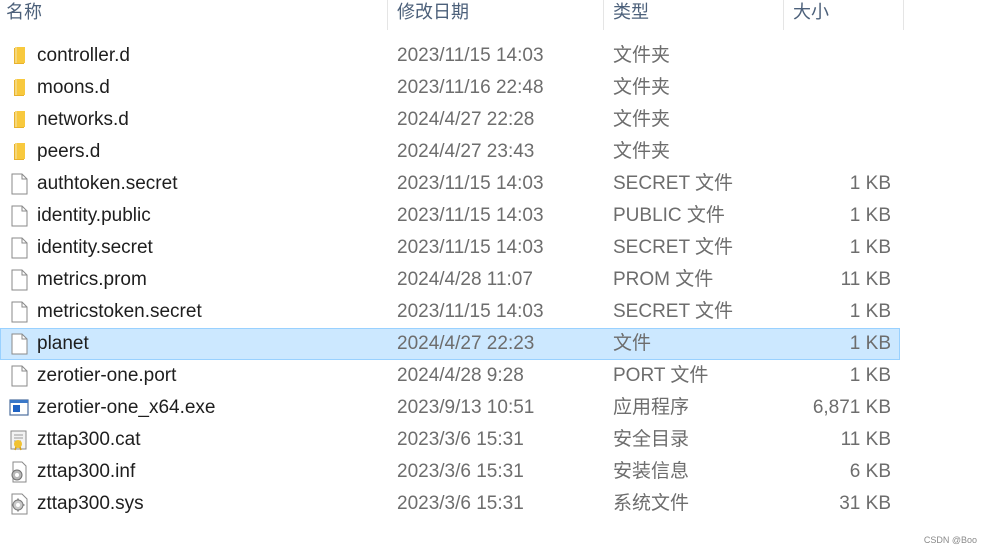 This screenshot has height=553, width=991. Describe the element at coordinates (73, 87) in the screenshot. I see `file-name: moons.d` at that location.